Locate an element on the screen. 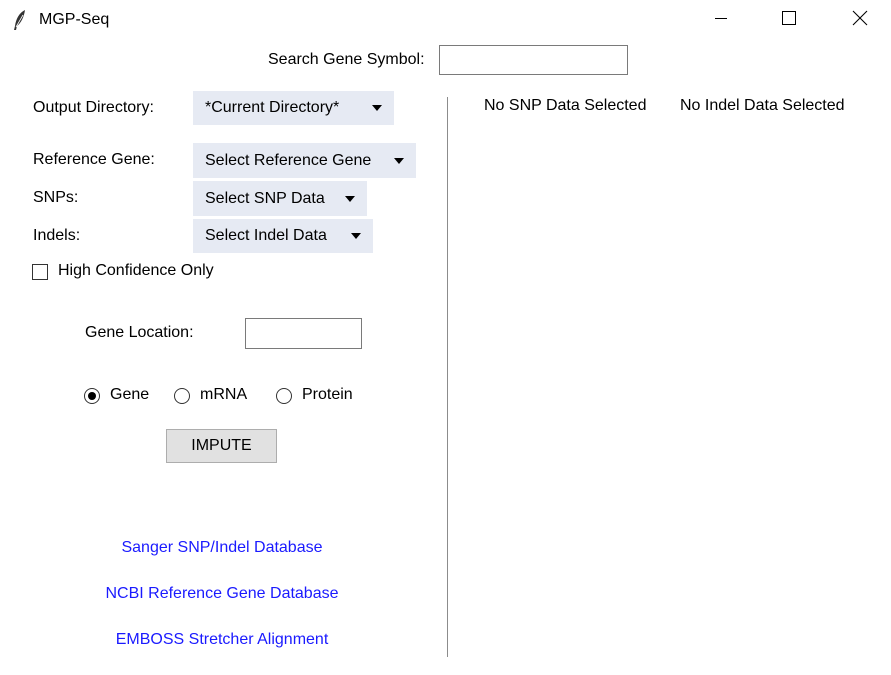 Image resolution: width=891 pixels, height=675 pixels. radio-gene-label: Gene is located at coordinates (129, 395).